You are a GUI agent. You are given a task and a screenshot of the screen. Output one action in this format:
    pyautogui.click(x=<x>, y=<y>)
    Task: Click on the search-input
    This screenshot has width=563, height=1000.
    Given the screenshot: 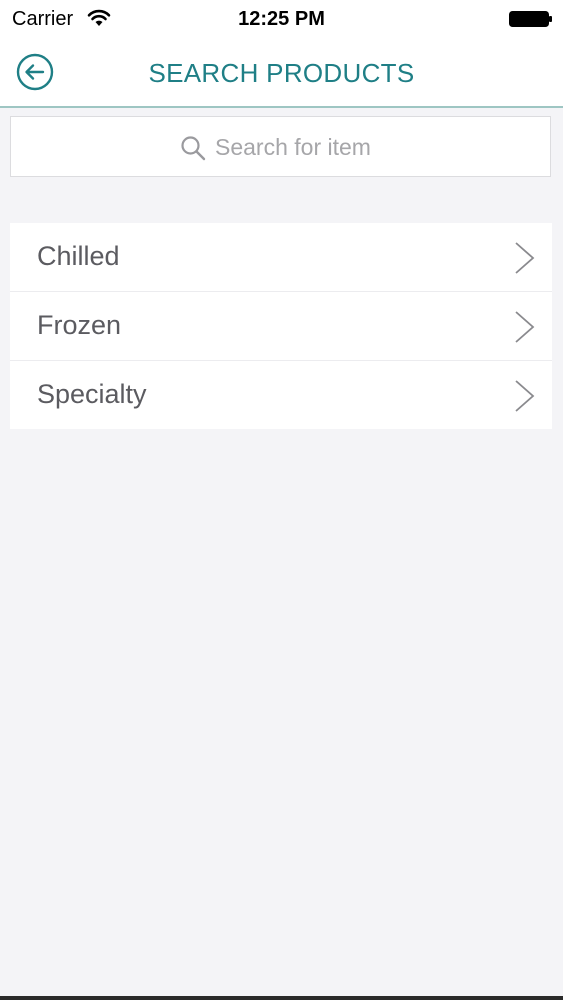 What is the action you would take?
    pyautogui.click(x=335, y=147)
    